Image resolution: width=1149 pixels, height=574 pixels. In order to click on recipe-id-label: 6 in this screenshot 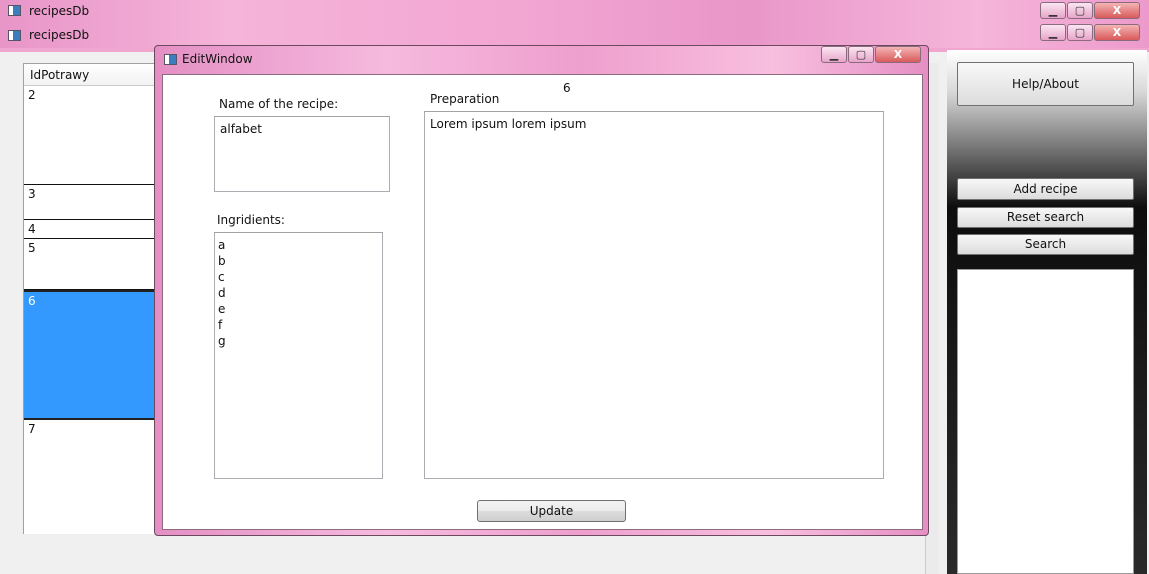, I will do `click(567, 88)`.